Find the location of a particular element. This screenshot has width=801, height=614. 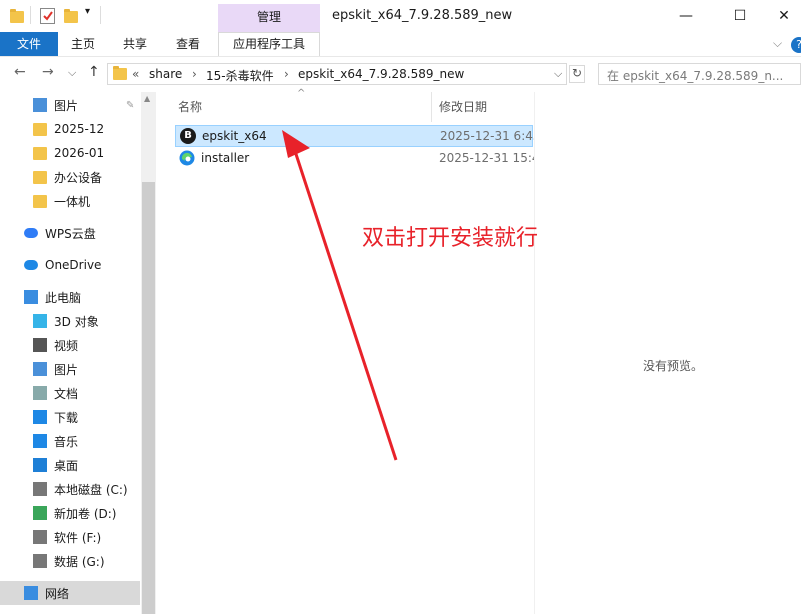

sidebar-item-label: 桌面 is located at coordinates (66, 465).